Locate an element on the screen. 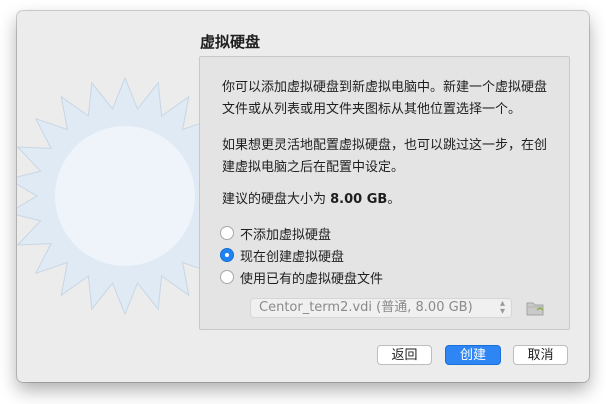 The height and width of the screenshot is (404, 606). create-button: 创建 is located at coordinates (473, 355).